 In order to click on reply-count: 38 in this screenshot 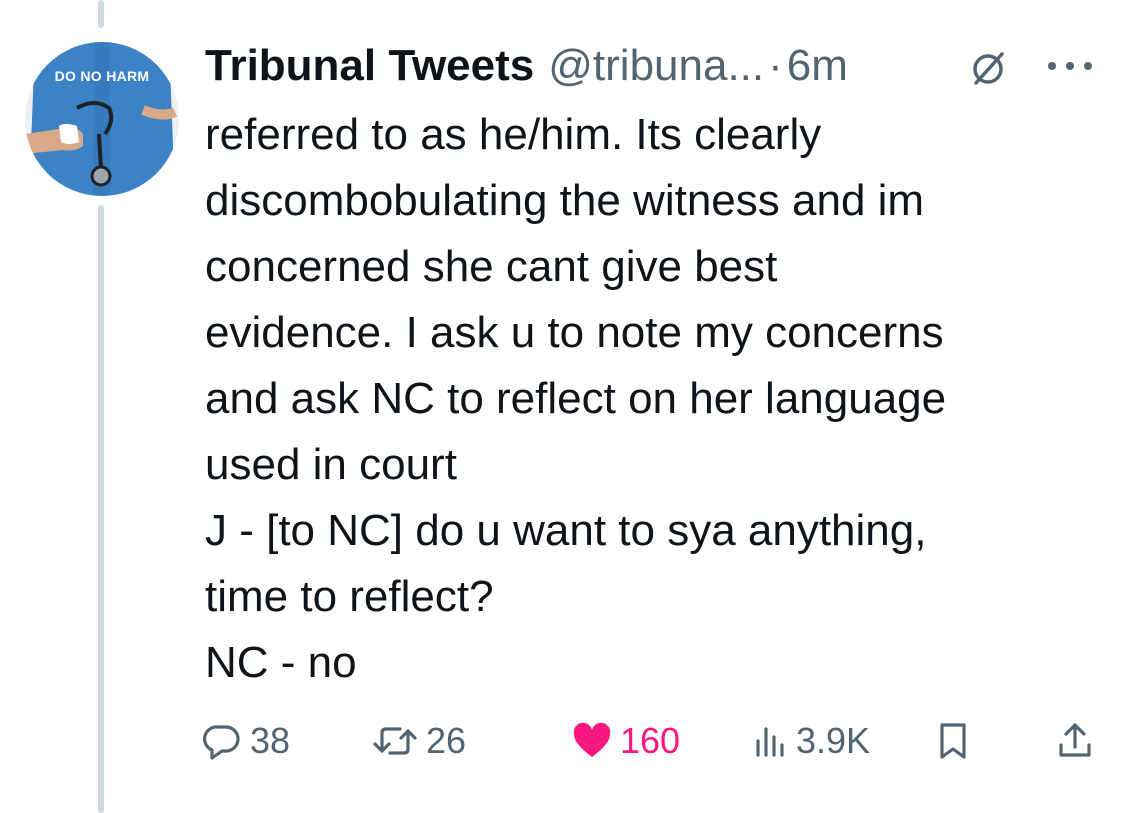, I will do `click(270, 740)`.